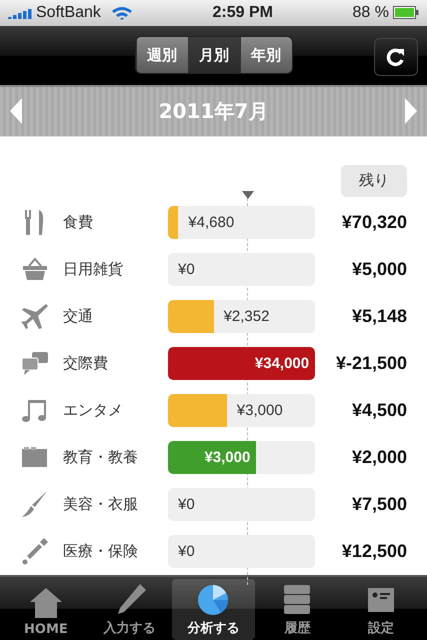  I want to click on remaining-amount: ¥12,500, so click(373, 551).